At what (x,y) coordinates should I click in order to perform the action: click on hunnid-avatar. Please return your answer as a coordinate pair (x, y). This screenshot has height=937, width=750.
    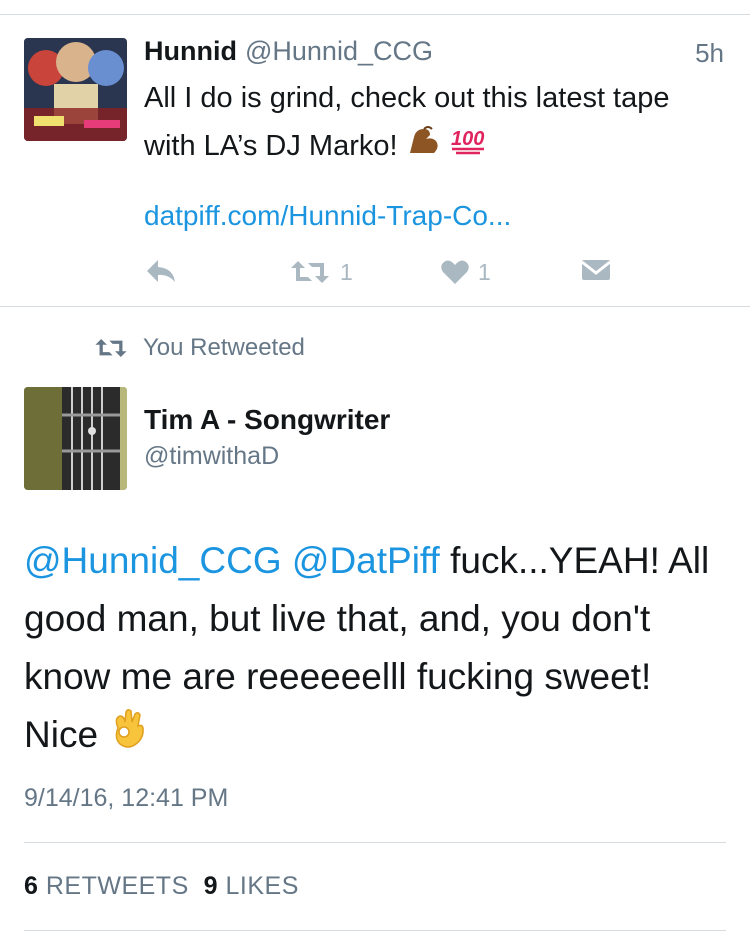
    Looking at the image, I should click on (75, 89).